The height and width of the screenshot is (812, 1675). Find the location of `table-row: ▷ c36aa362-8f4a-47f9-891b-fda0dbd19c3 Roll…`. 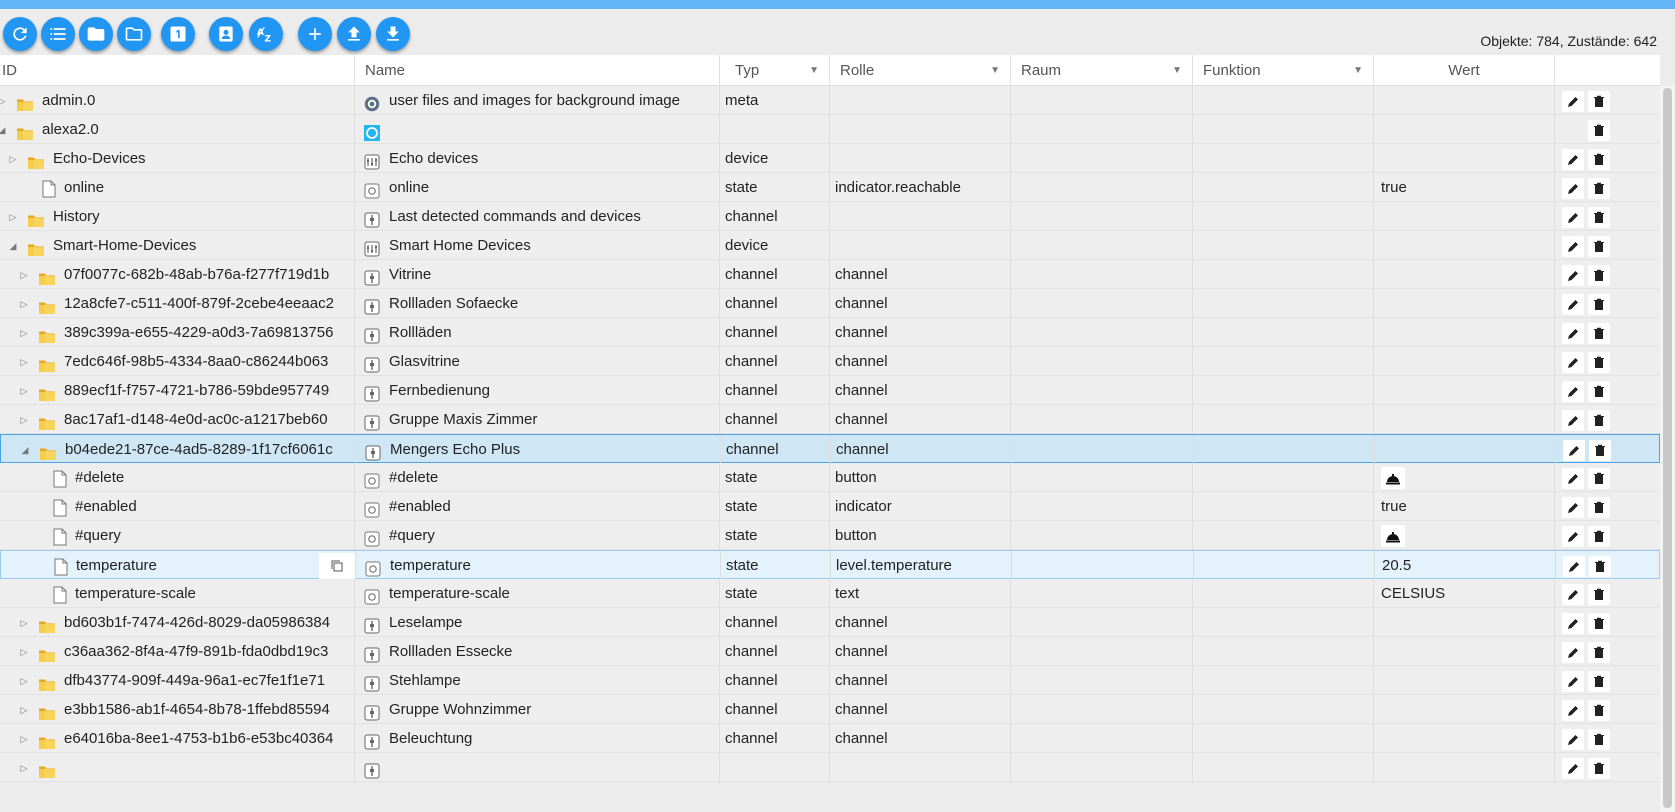

table-row: ▷ c36aa362-8f4a-47f9-891b-fda0dbd19c3 Roll… is located at coordinates (830, 652).